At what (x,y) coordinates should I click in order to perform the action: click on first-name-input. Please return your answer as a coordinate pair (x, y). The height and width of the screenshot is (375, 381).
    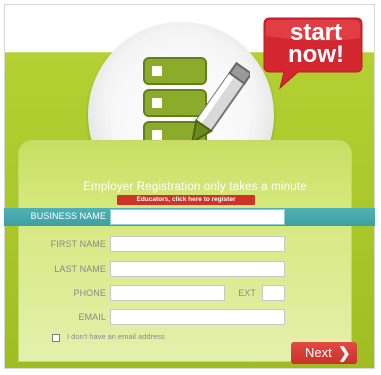
    Looking at the image, I should click on (197, 244).